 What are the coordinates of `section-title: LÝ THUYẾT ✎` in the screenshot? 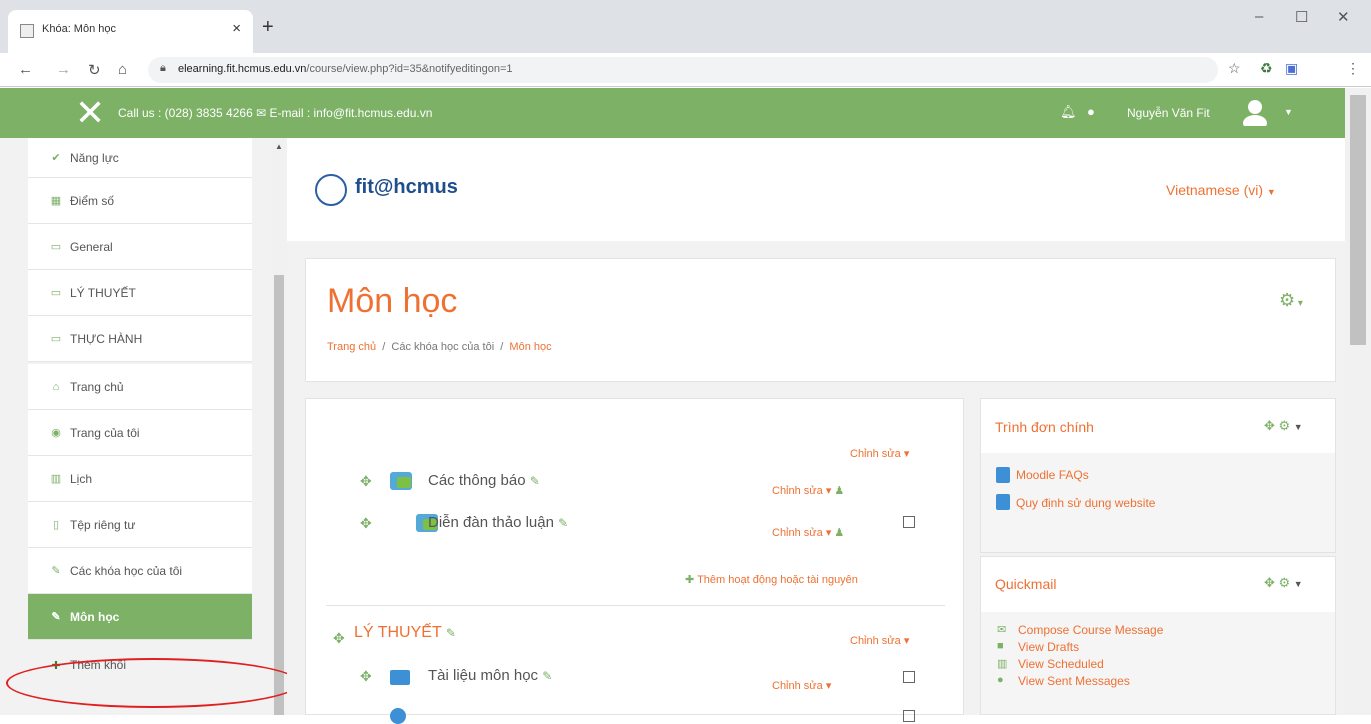 It's located at (405, 632).